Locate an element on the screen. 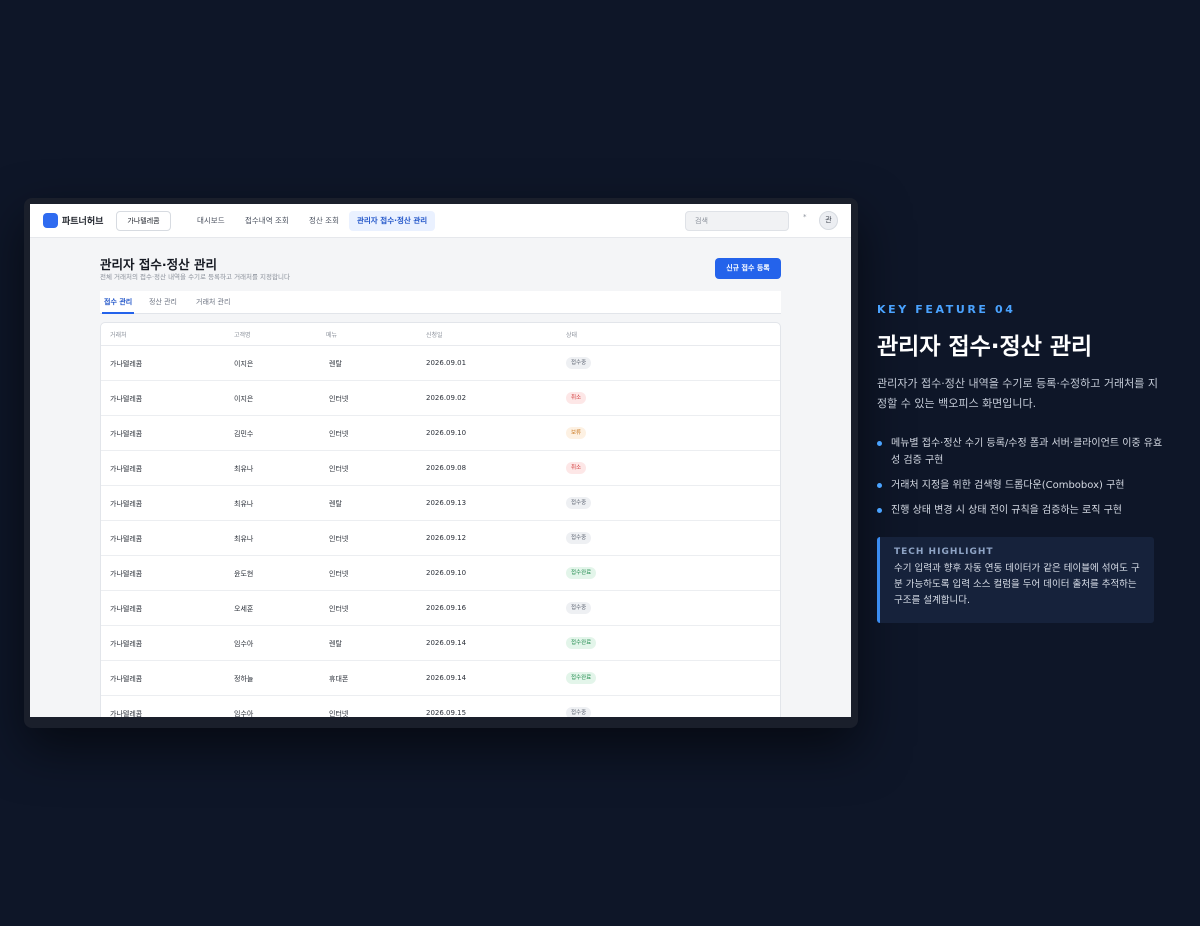  feature-bullet-text: 진행 상태 변경 시 상태 전이 규칙을 검증하는 로직 구현 is located at coordinates (1007, 510).